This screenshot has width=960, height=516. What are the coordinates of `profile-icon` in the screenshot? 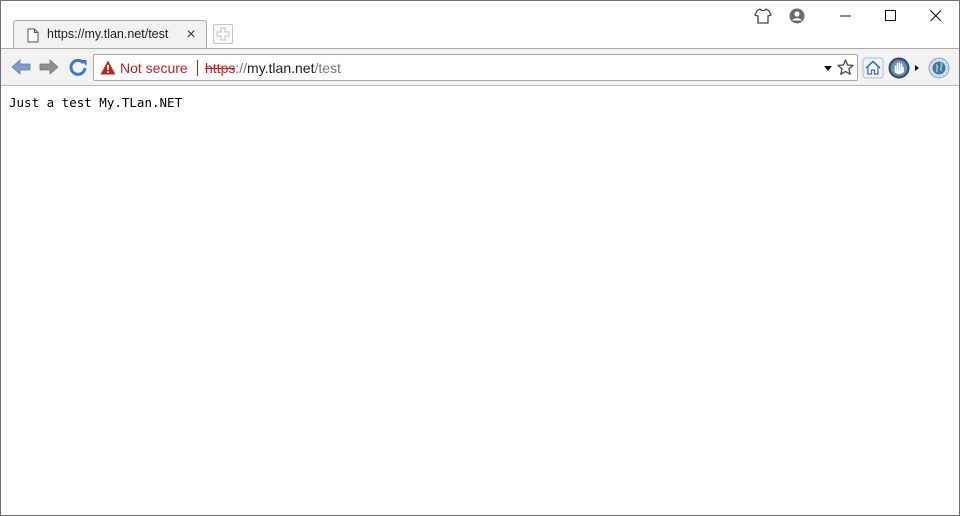 It's located at (797, 16).